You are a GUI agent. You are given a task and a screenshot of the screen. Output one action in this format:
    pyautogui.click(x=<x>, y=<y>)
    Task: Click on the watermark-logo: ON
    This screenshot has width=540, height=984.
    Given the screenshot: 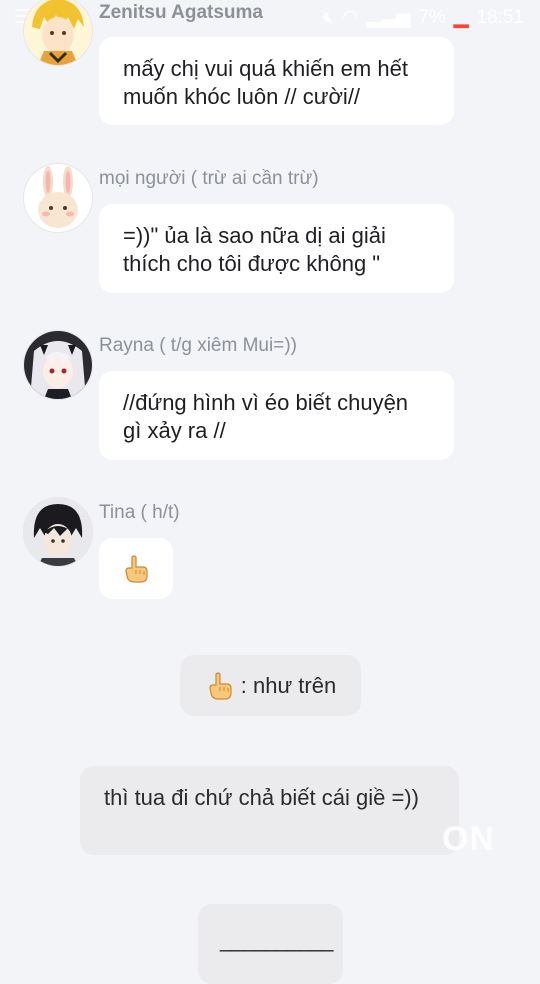 What is the action you would take?
    pyautogui.click(x=468, y=839)
    